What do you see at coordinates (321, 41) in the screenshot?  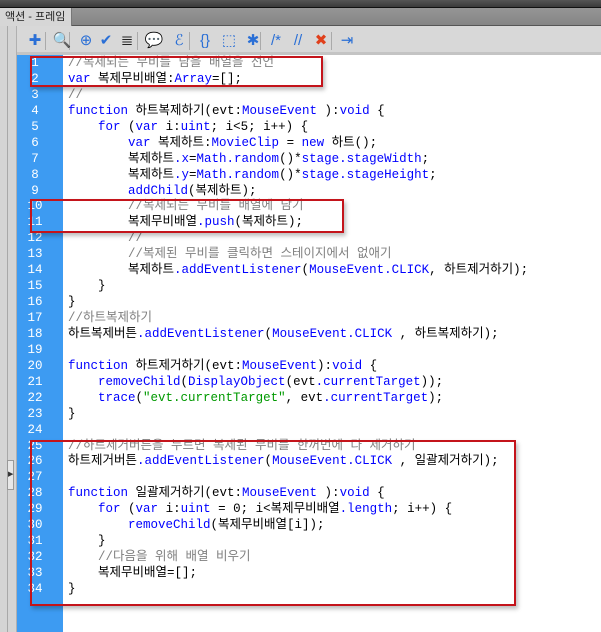 I see `remove-comment-icon: ✖` at bounding box center [321, 41].